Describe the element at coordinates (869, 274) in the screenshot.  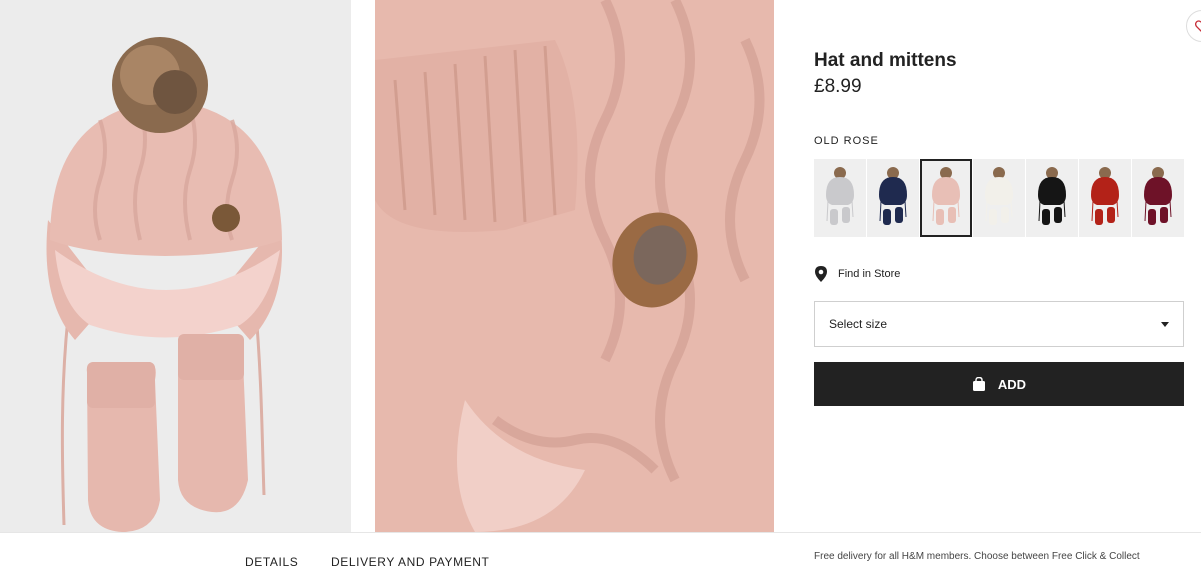
I see `find-in-store-label: Find in Store` at that location.